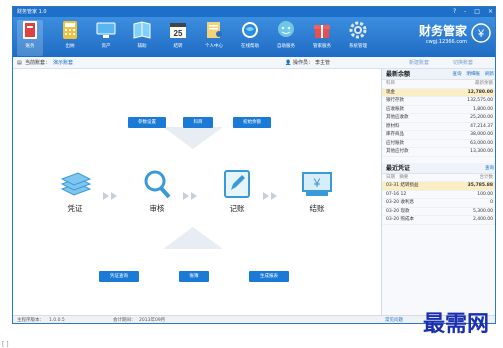  I want to click on new-book-button: 新建账套, so click(419, 63).